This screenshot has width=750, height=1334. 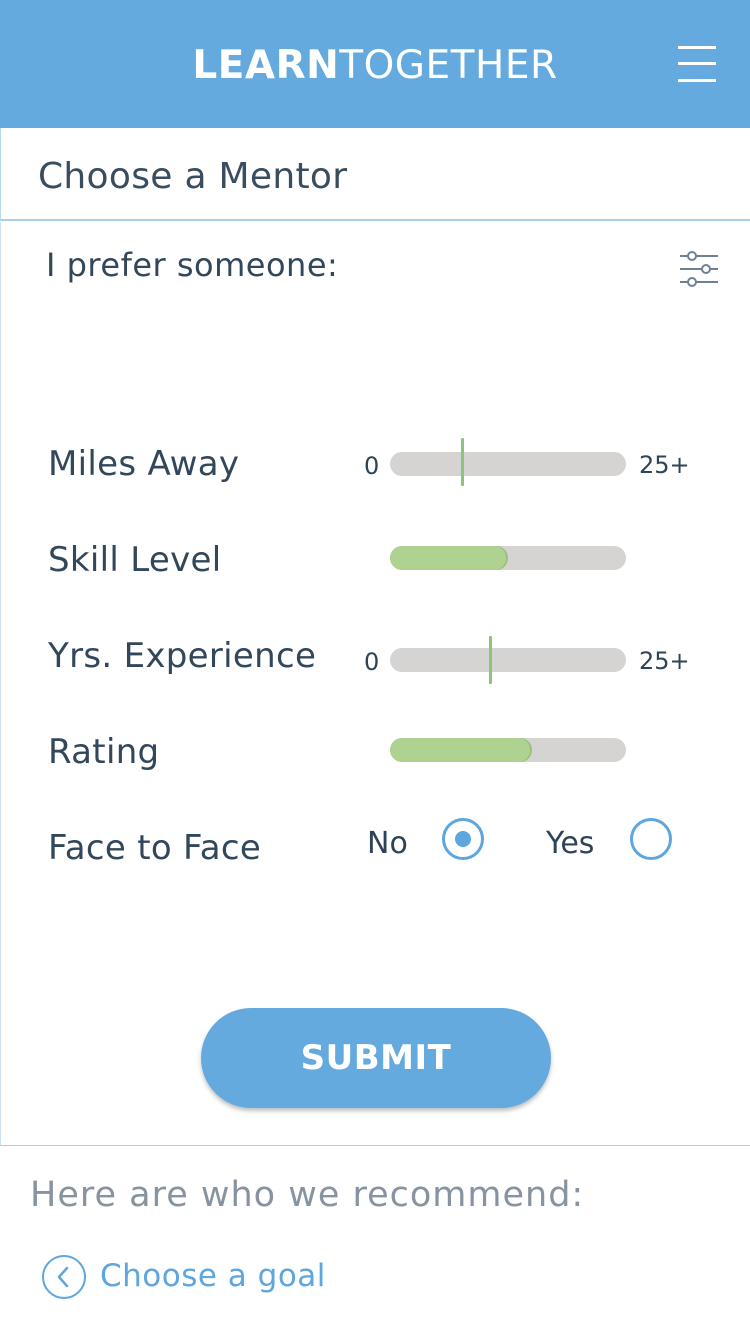 I want to click on sliders-filter-icon, so click(x=699, y=269).